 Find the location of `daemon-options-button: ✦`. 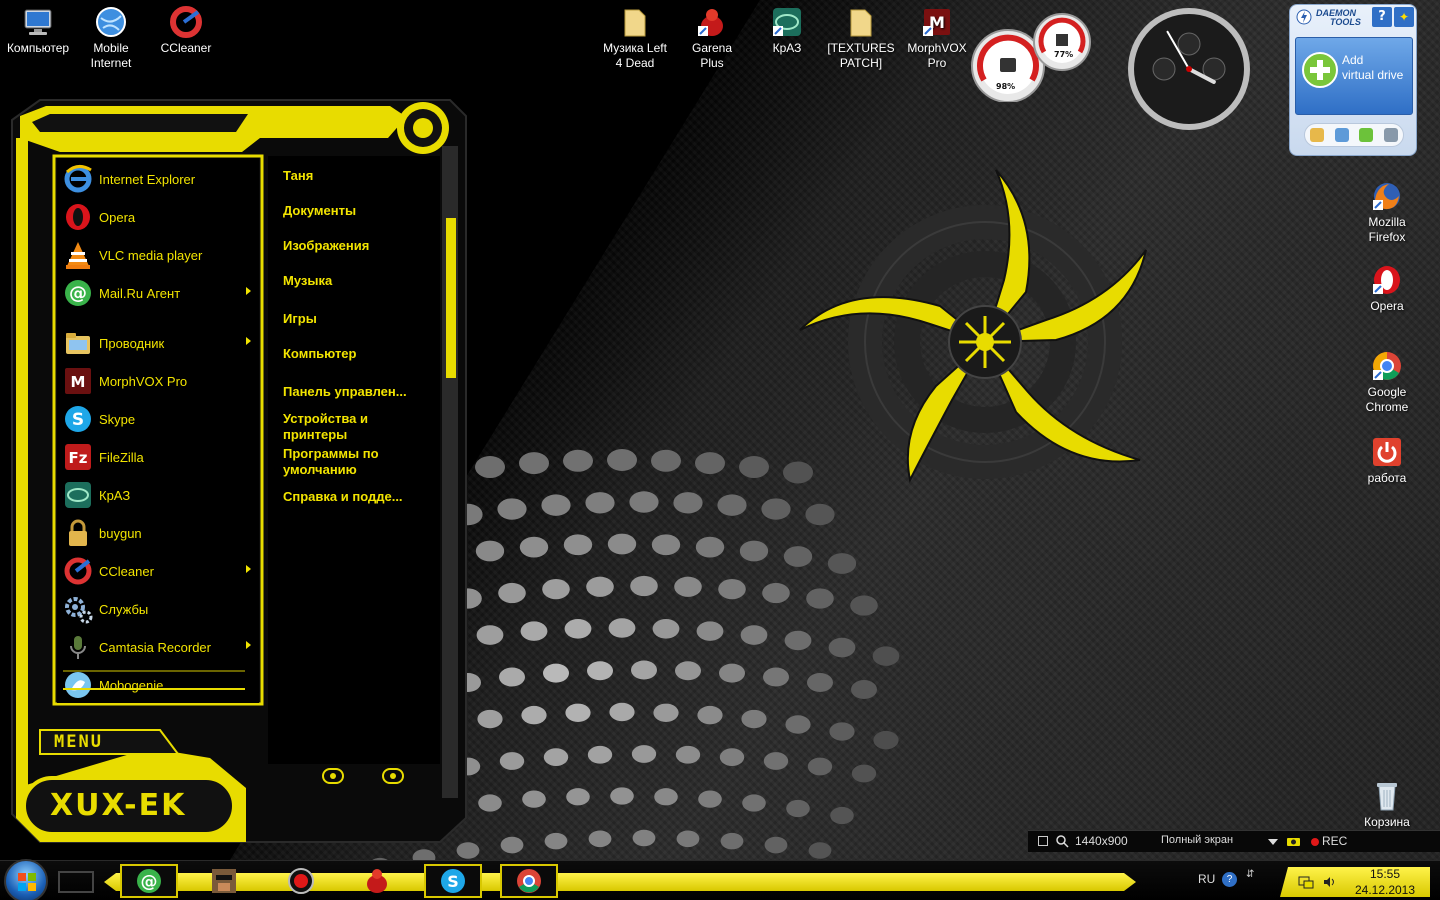

daemon-options-button: ✦ is located at coordinates (1404, 17).